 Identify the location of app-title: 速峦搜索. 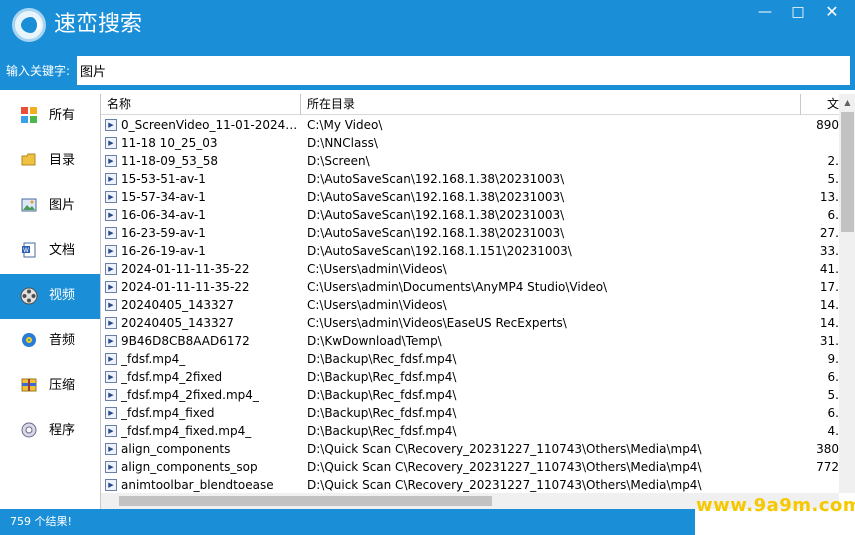
(98, 24).